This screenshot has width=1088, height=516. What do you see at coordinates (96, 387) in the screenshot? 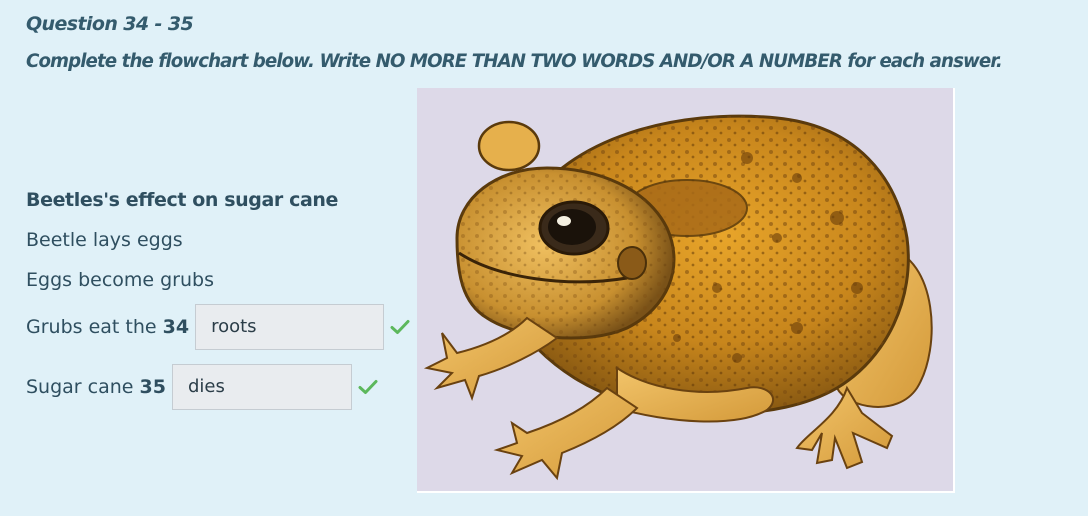
I see `step-4-prefix: Sugar cane 35` at bounding box center [96, 387].